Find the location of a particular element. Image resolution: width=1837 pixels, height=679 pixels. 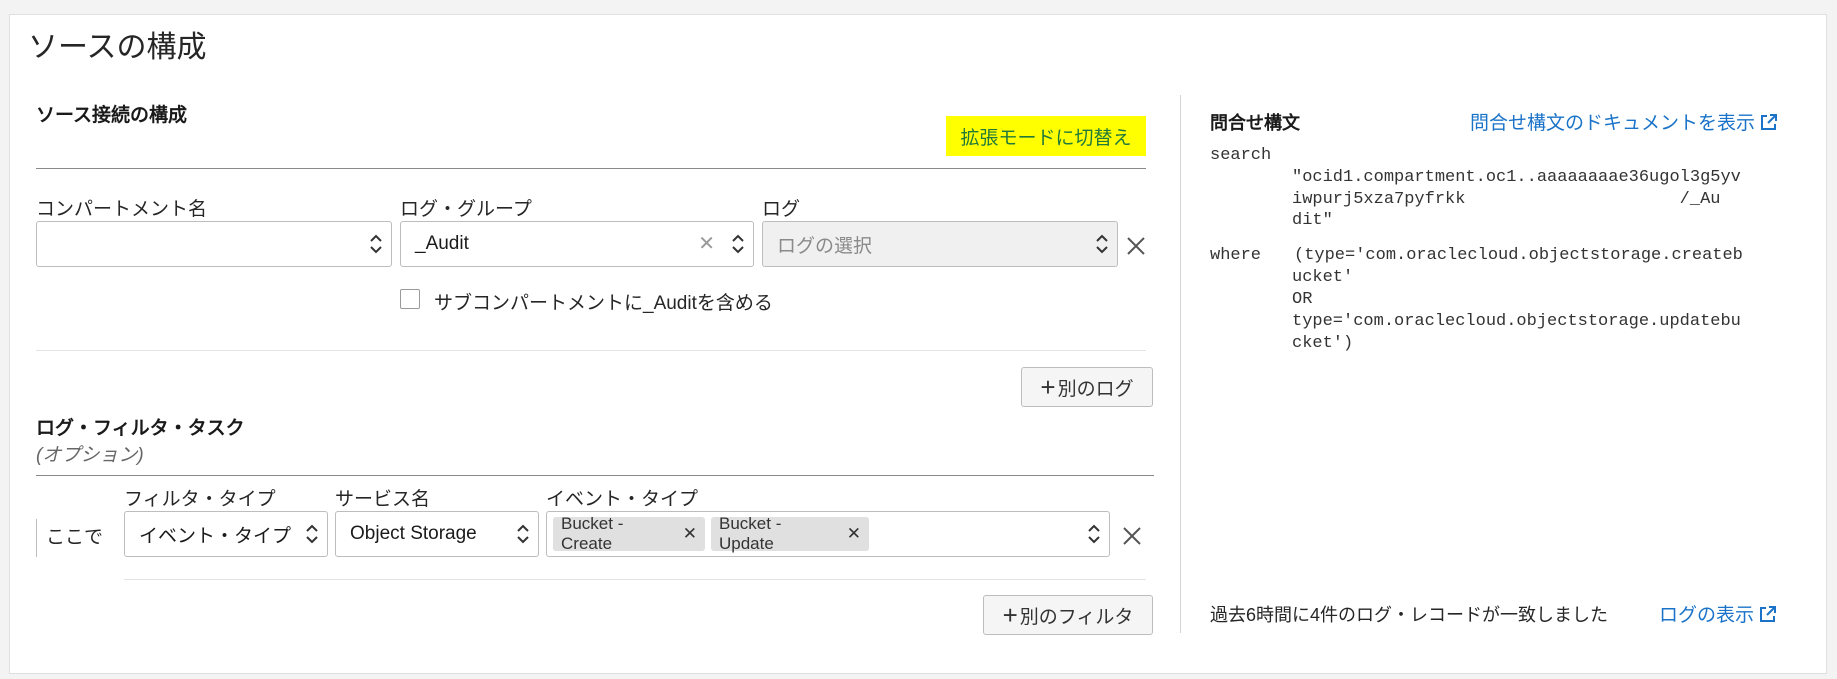

match-count-text: 過去6時間に4件のログ・レコードが一致しました is located at coordinates (1409, 615).